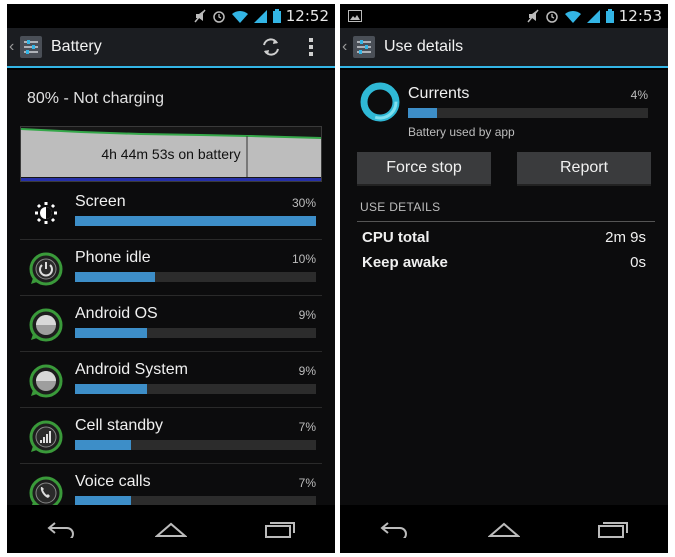 This screenshot has width=675, height=557. Describe the element at coordinates (171, 16) in the screenshot. I see `status-bar: 12:52` at that location.